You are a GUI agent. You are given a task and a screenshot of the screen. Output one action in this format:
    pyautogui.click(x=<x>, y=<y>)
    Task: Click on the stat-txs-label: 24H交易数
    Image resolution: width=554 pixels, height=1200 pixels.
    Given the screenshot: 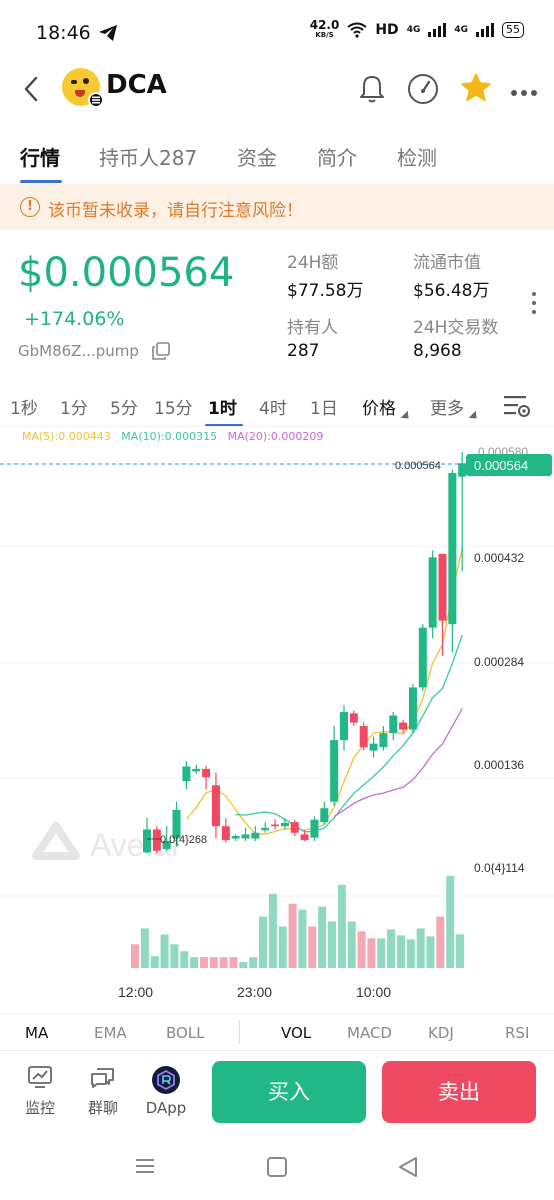 What is the action you would take?
    pyautogui.click(x=456, y=328)
    